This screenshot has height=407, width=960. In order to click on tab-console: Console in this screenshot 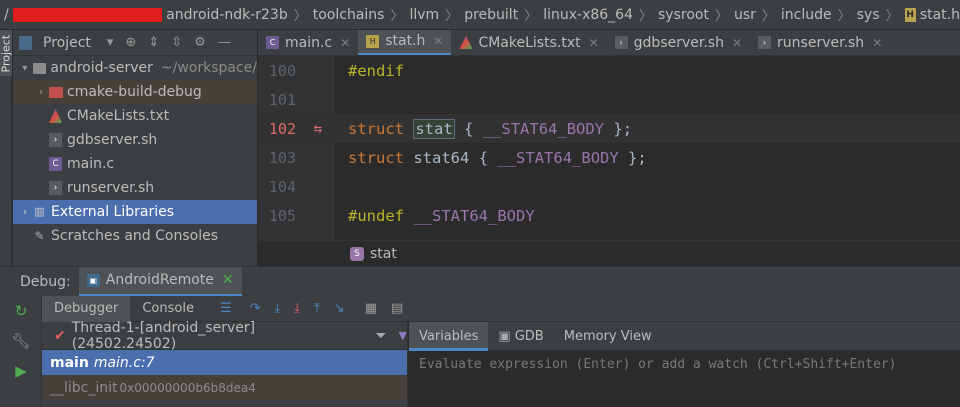, I will do `click(168, 309)`.